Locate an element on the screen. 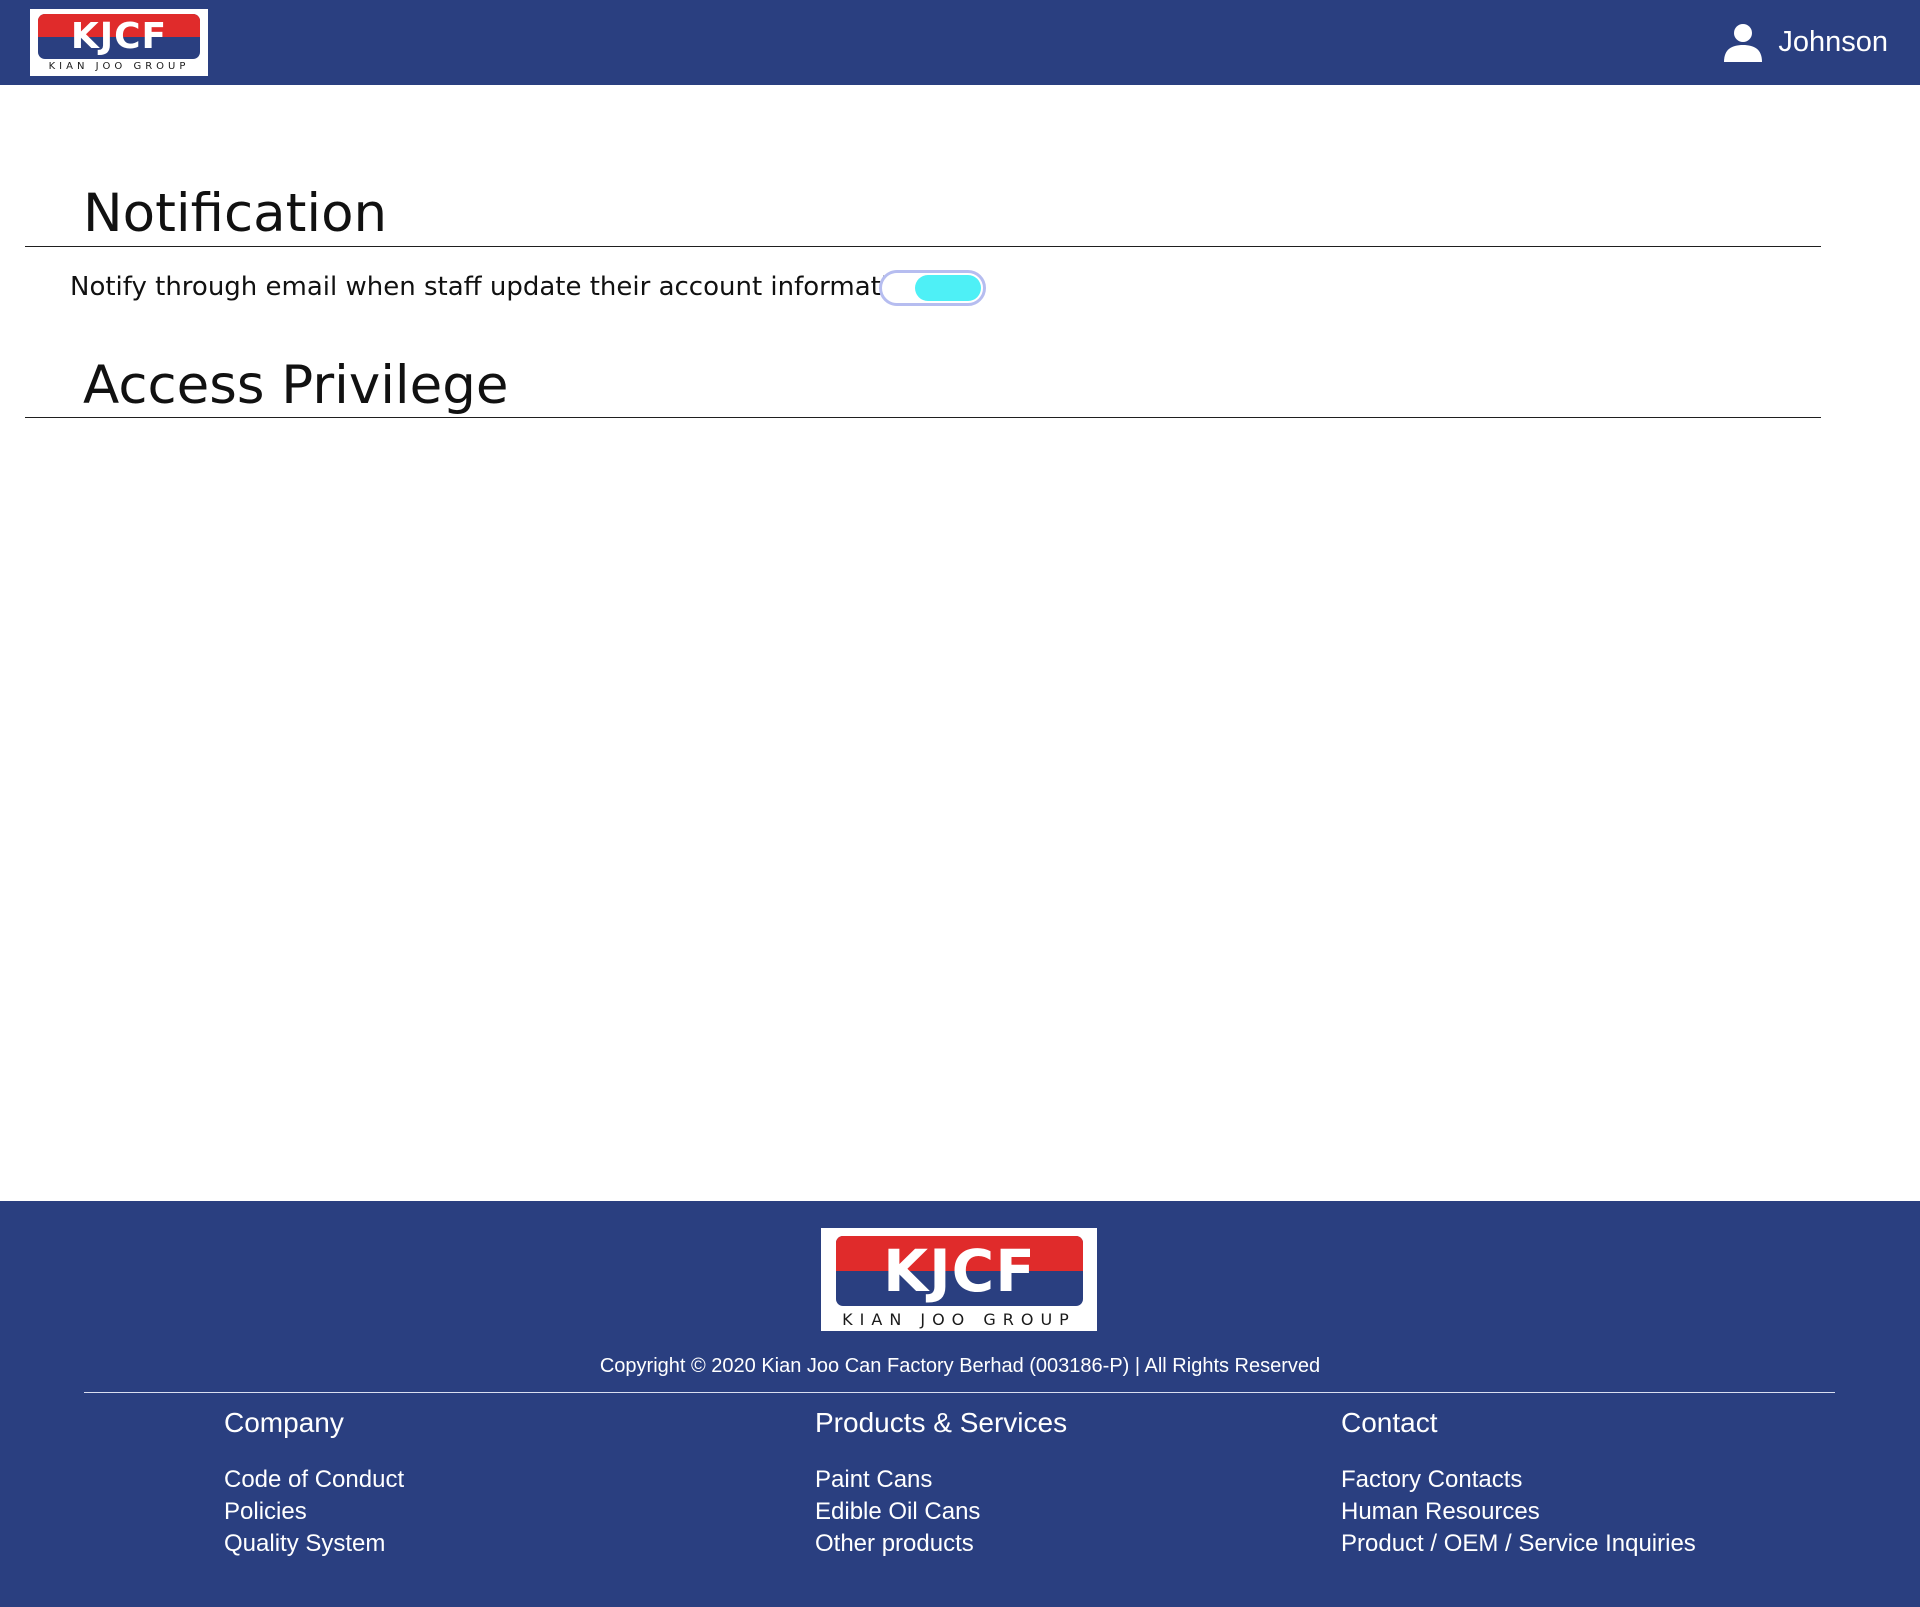  top-navigation-bar: KJCF KIAN JOO GROUP Johnson is located at coordinates (960, 42).